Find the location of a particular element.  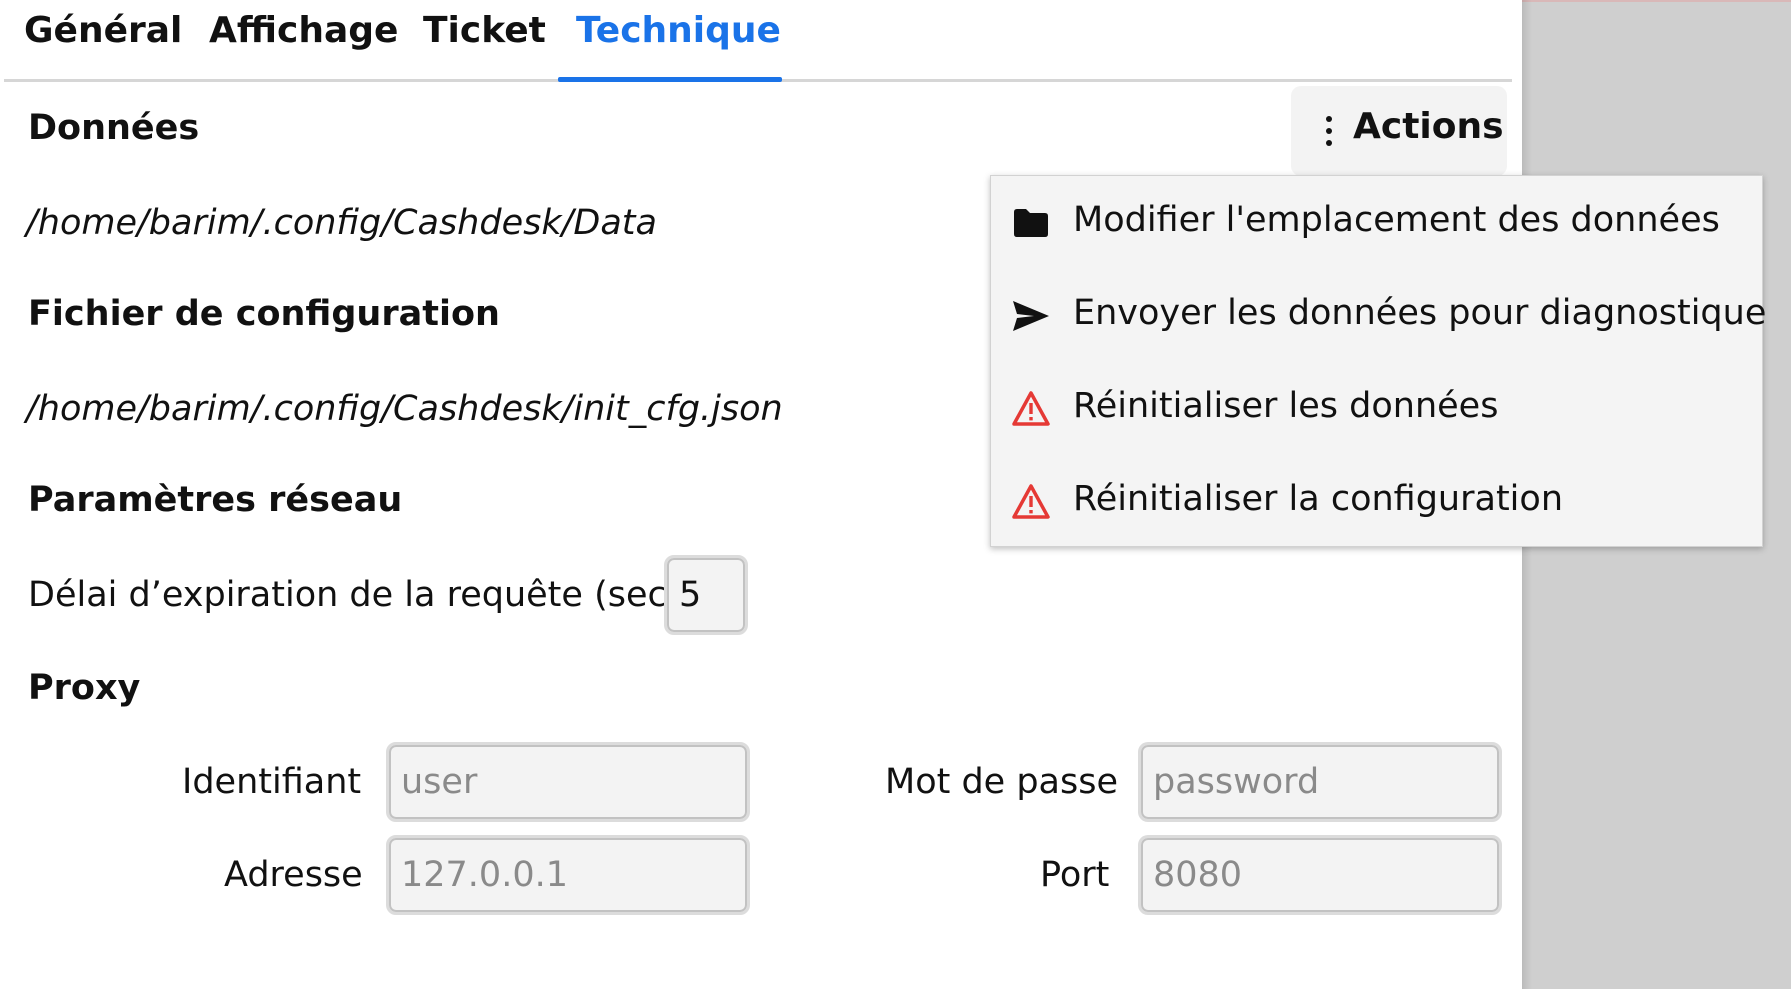

tab-ticket: Ticket is located at coordinates (484, 30).